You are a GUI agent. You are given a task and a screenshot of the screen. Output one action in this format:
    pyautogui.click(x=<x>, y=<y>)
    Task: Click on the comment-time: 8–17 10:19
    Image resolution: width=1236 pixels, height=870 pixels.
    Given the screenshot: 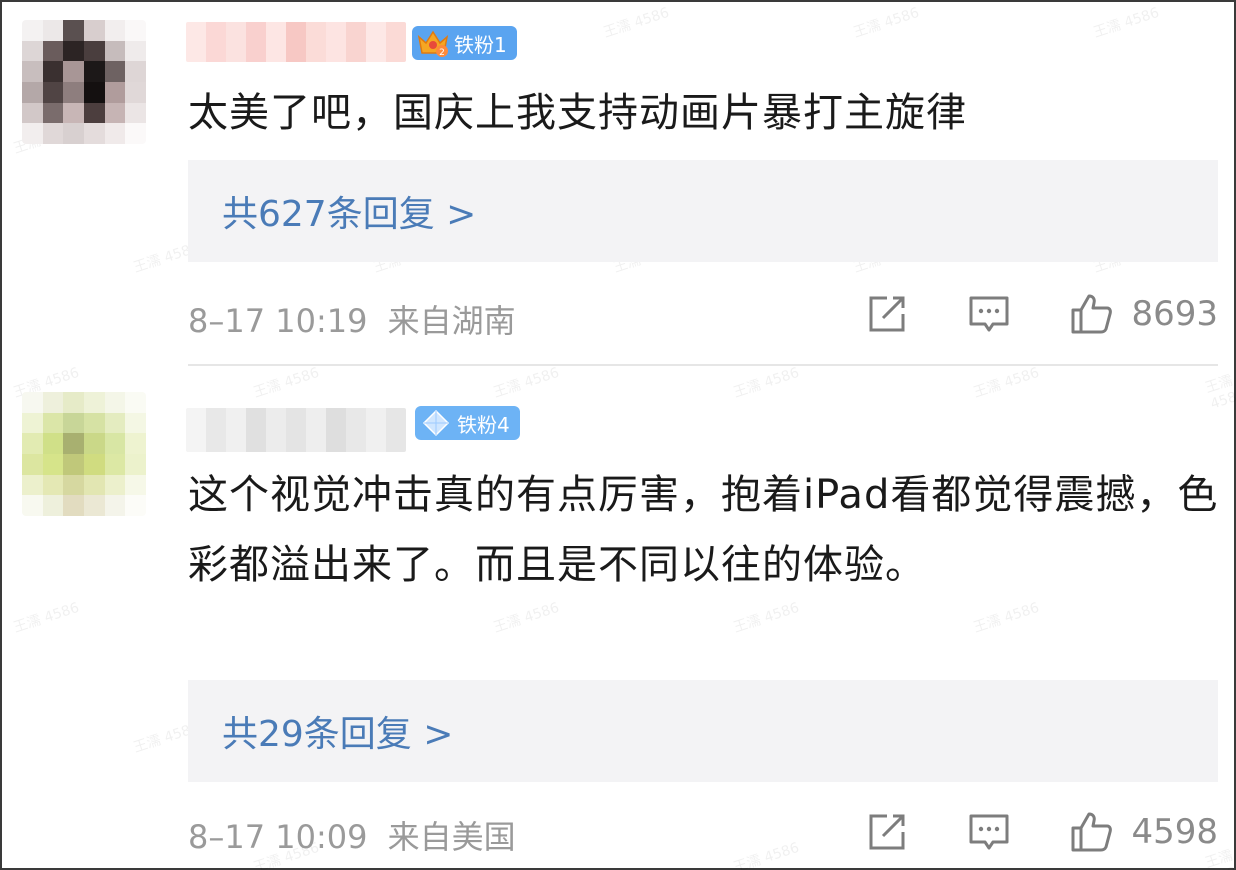 What is the action you would take?
    pyautogui.click(x=278, y=321)
    